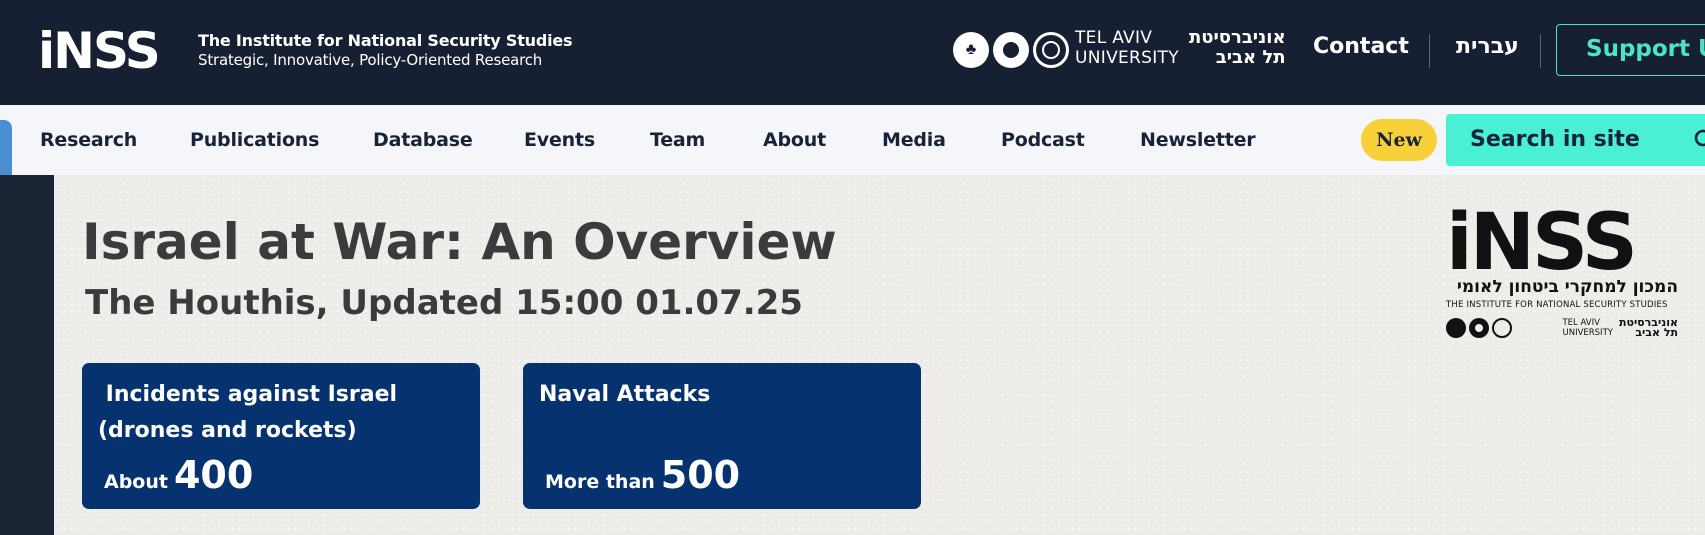 This screenshot has height=535, width=1705. I want to click on inss-side-logo-mark: iNSS, so click(1542, 237).